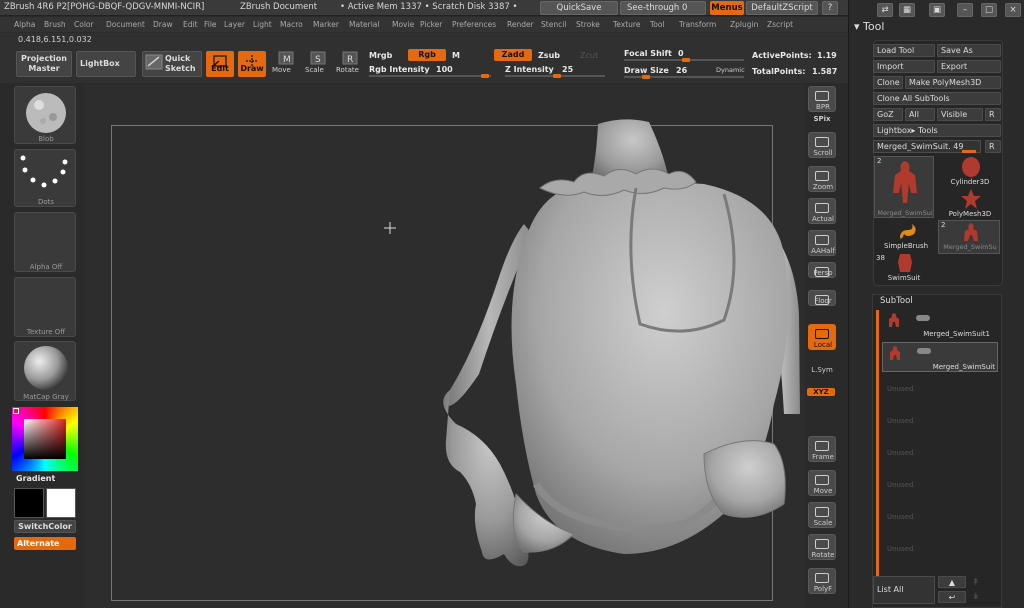  I want to click on aahalf-button: AAHalf, so click(822, 243).